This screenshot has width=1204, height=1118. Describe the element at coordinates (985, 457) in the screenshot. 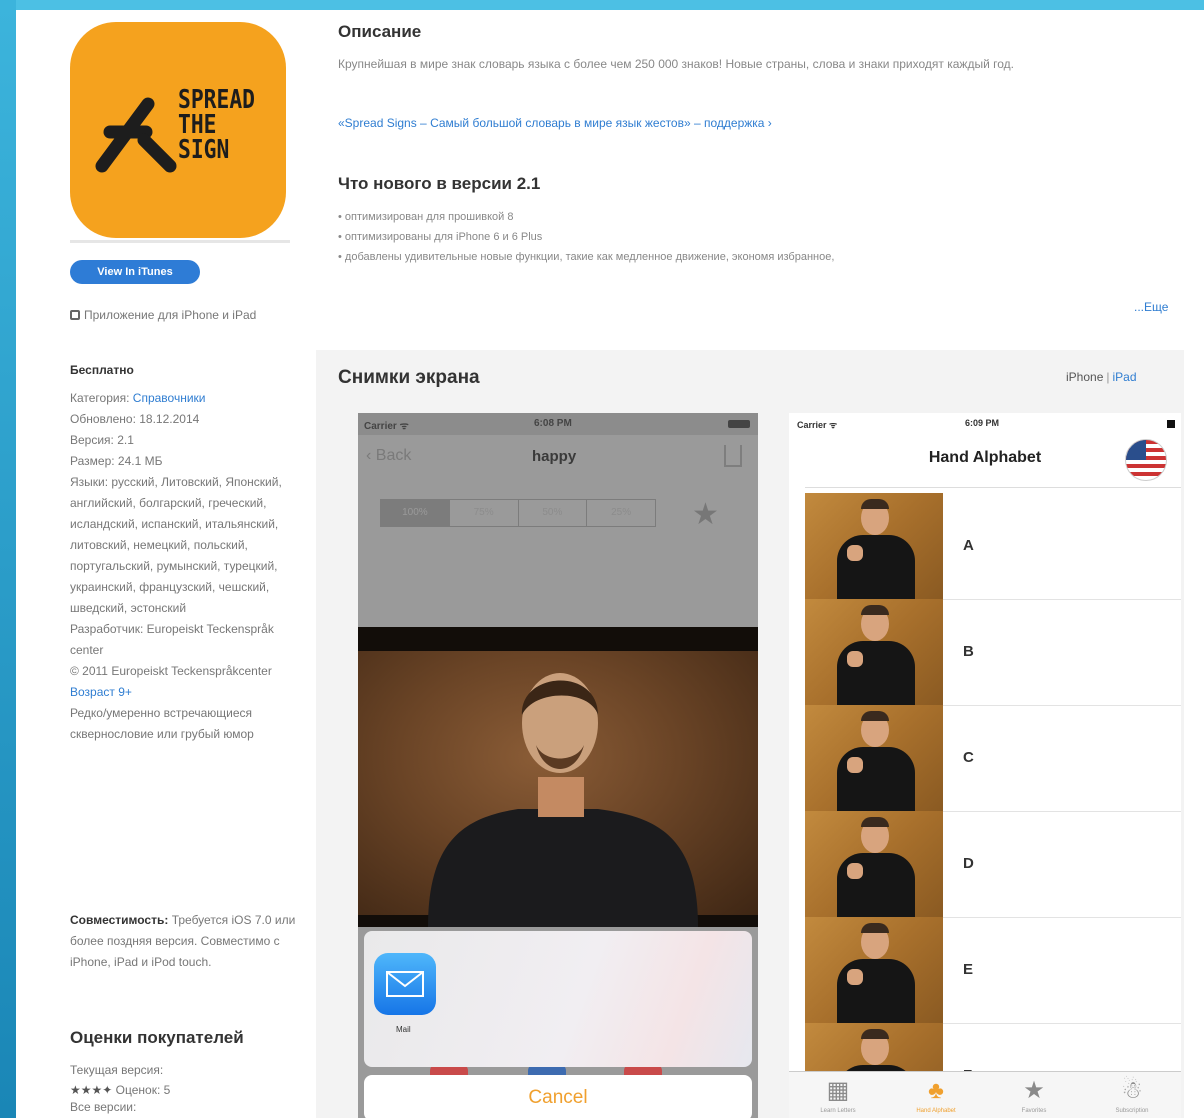

I see `hand-alphabet-title: Hand Alphabet` at that location.